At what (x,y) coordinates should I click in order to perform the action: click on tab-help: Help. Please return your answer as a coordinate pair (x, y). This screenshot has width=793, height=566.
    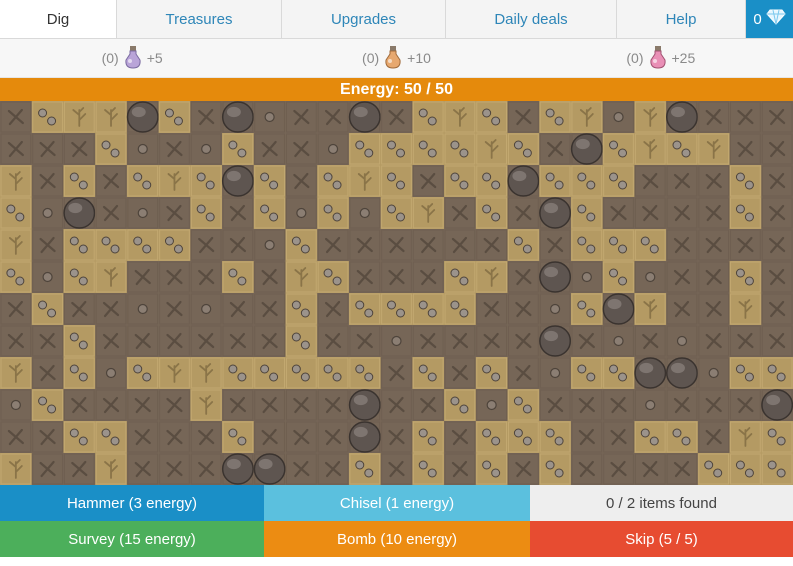
    Looking at the image, I should click on (681, 19).